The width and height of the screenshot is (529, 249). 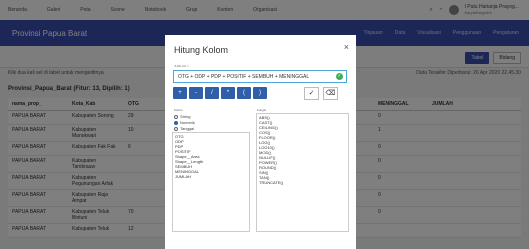 What do you see at coordinates (181, 66) in the screenshot?
I see `target-field-label: JUMLAH =` at bounding box center [181, 66].